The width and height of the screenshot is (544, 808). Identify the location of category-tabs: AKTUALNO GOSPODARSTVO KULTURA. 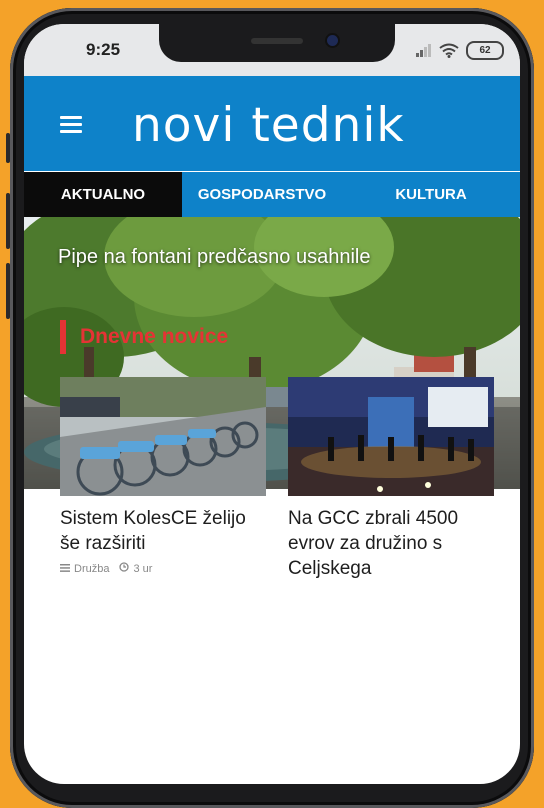
(272, 194).